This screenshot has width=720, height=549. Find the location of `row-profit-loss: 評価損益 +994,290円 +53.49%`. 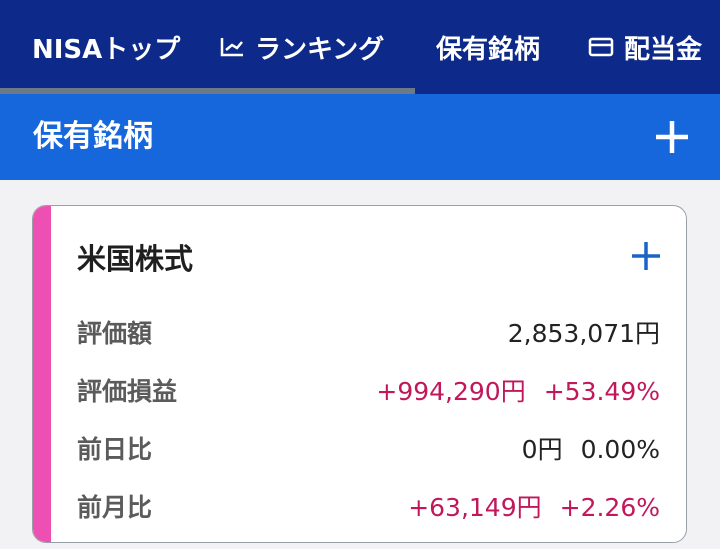

row-profit-loss: 評価損益 +994,290円 +53.49% is located at coordinates (368, 392).